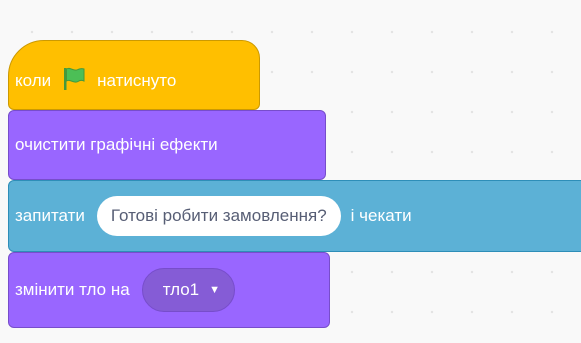 The image size is (581, 343). What do you see at coordinates (215, 290) in the screenshot?
I see `chevron-down-icon: ▼` at bounding box center [215, 290].